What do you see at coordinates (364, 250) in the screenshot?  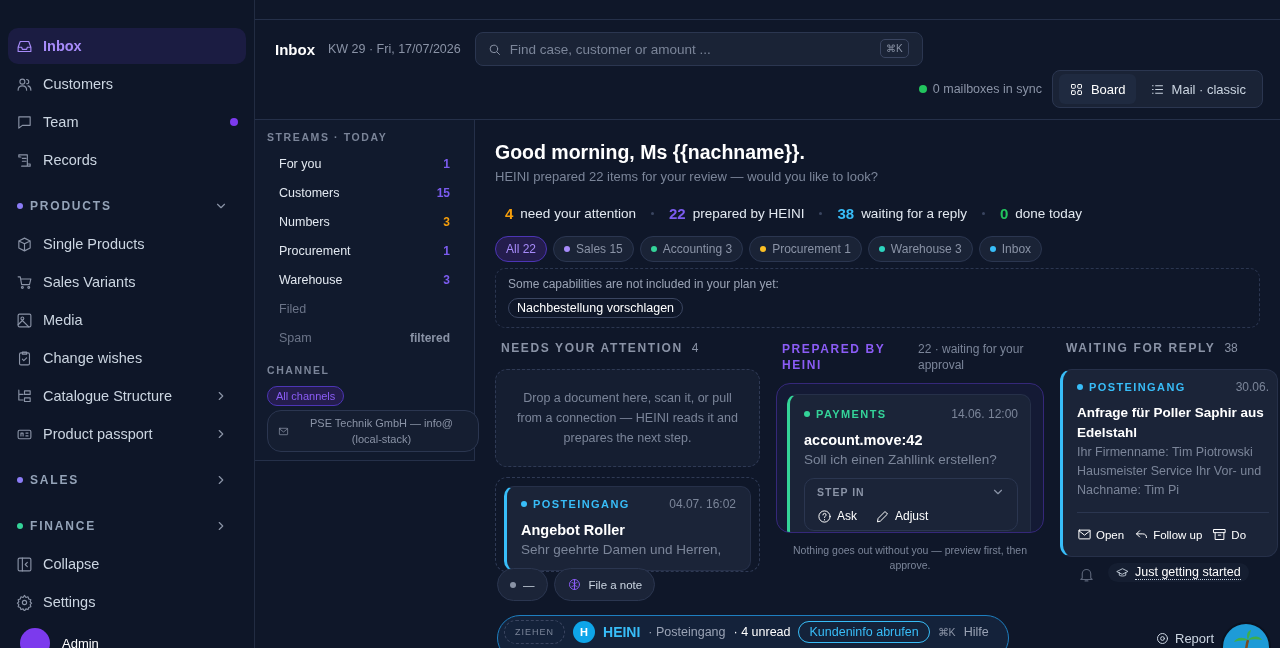 I see `stream-item: Procurement 1` at bounding box center [364, 250].